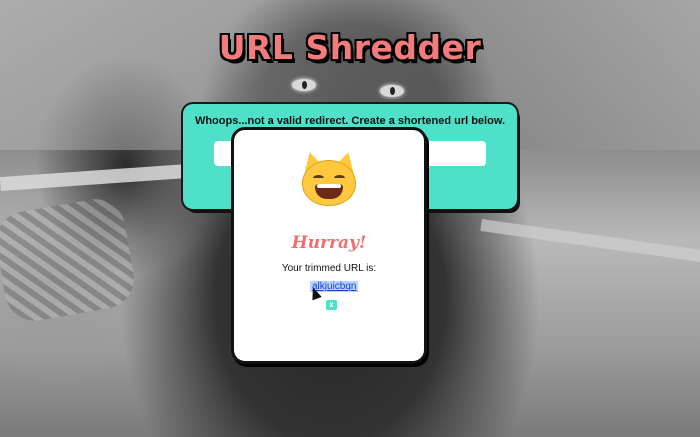 The image size is (700, 437). Describe the element at coordinates (350, 47) in the screenshot. I see `app-title: URL Shredder` at that location.